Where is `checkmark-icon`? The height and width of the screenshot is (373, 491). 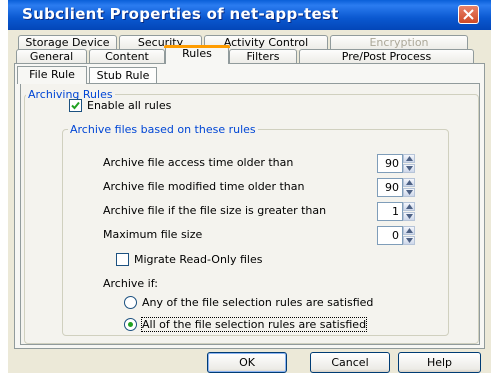
checkmark-icon is located at coordinates (75, 105).